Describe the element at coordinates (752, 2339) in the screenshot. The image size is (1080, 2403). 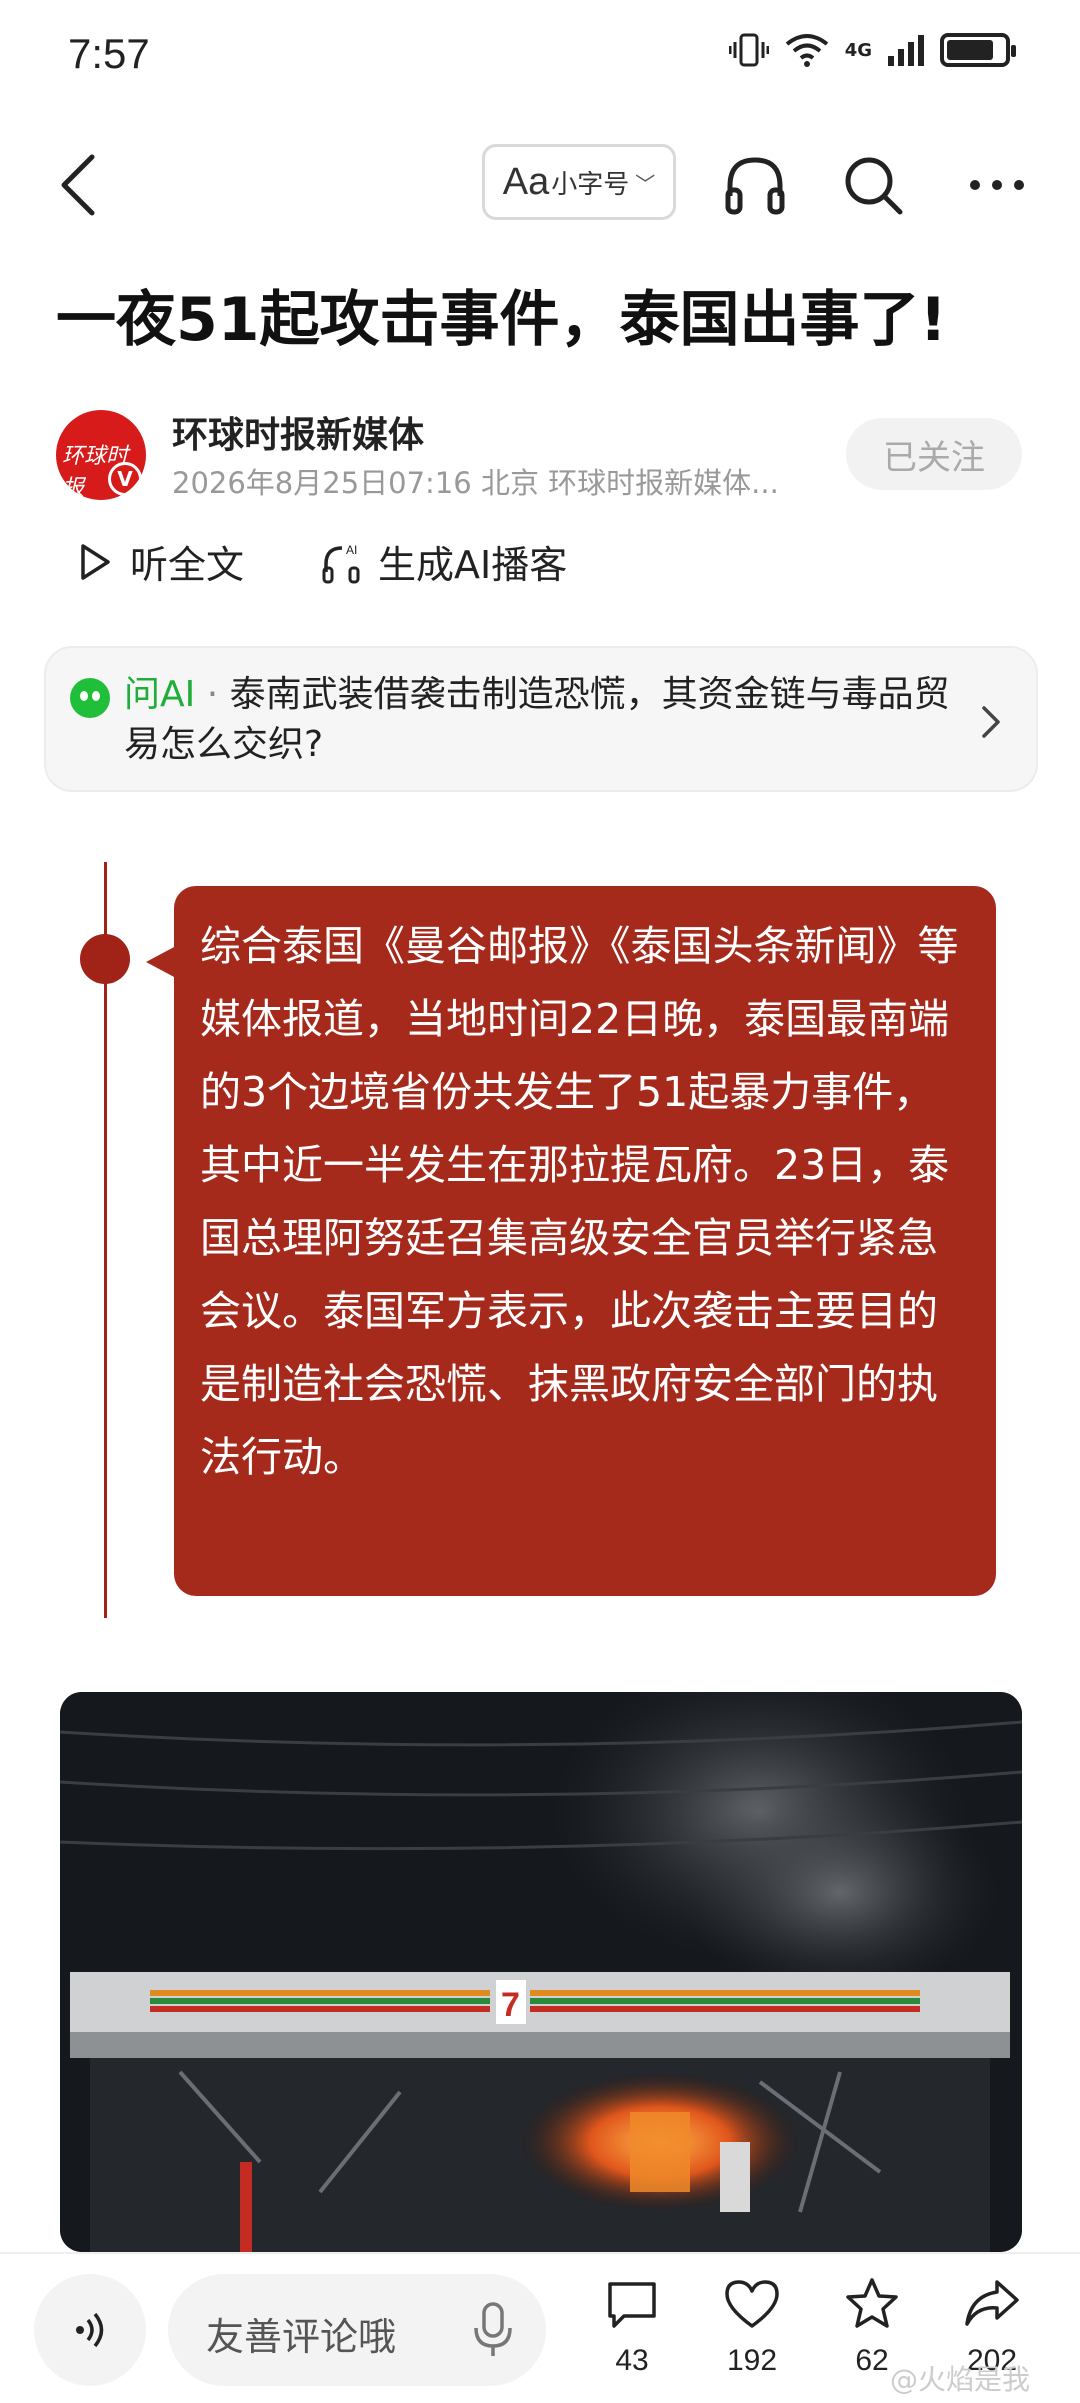
I see `like-button: 192` at that location.